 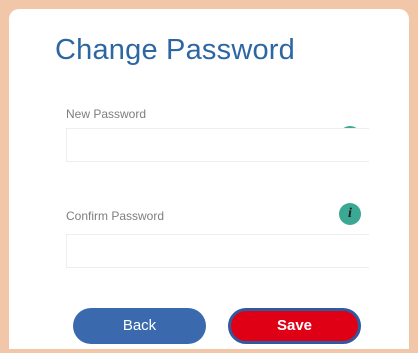 I want to click on page-title: Change Password, so click(x=175, y=50).